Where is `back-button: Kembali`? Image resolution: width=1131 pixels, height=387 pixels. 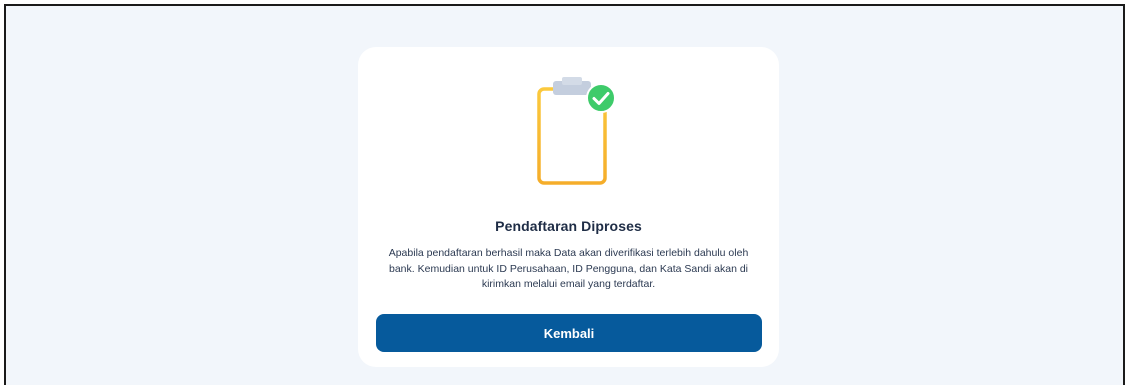 back-button: Kembali is located at coordinates (569, 333).